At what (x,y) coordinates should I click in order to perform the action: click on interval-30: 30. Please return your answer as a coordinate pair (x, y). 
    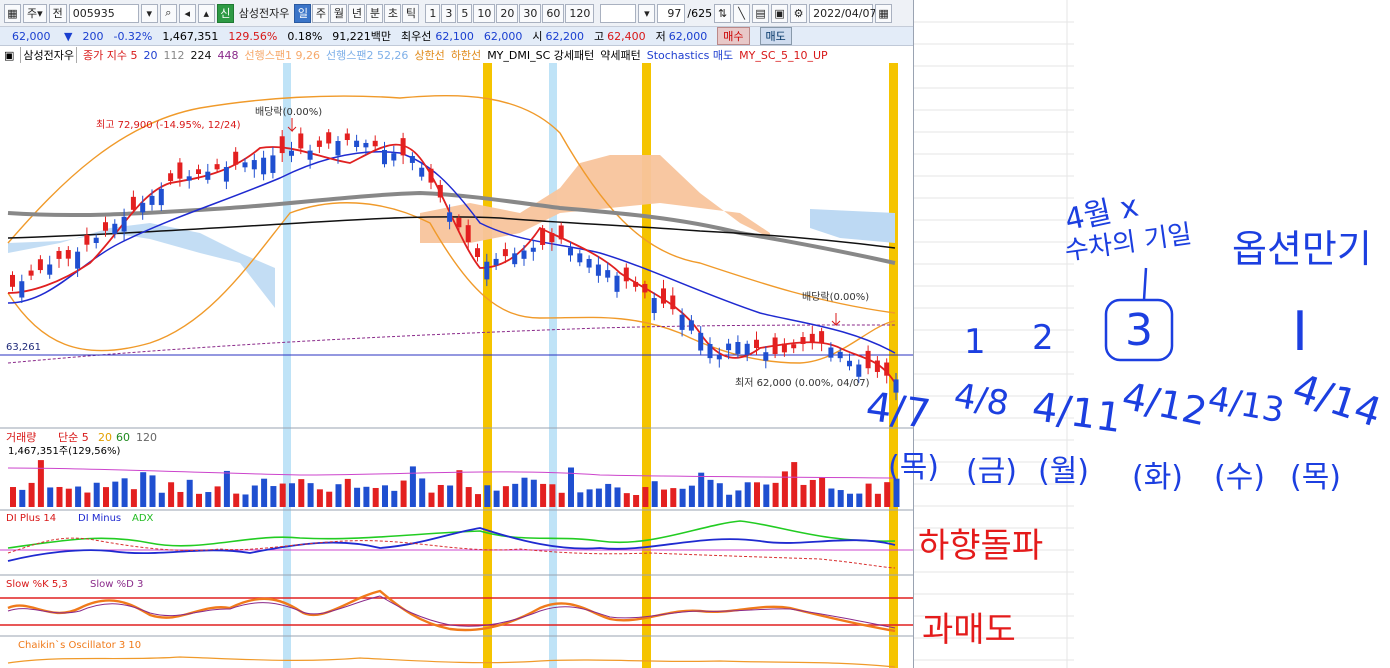
    Looking at the image, I should click on (530, 13).